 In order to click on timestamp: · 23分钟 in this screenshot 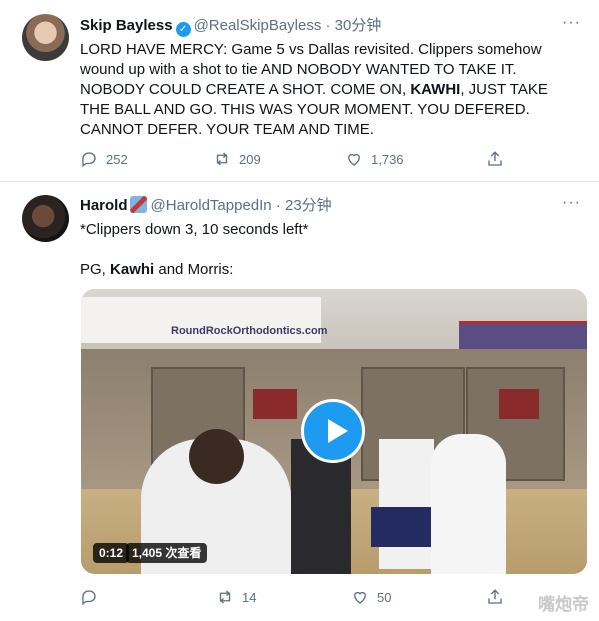, I will do `click(304, 205)`.